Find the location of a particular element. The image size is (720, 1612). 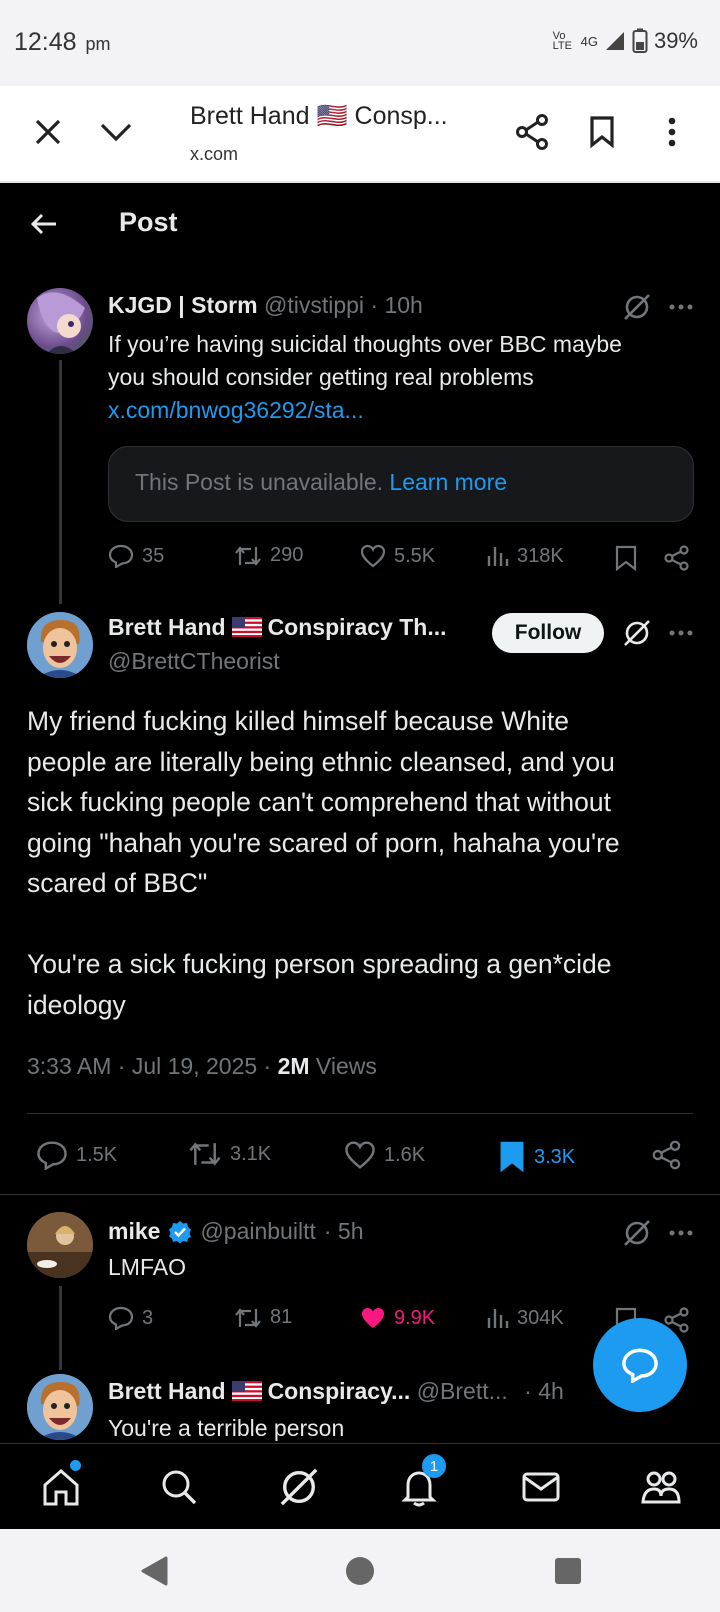

repost-action: 3.1K is located at coordinates (229, 1154).